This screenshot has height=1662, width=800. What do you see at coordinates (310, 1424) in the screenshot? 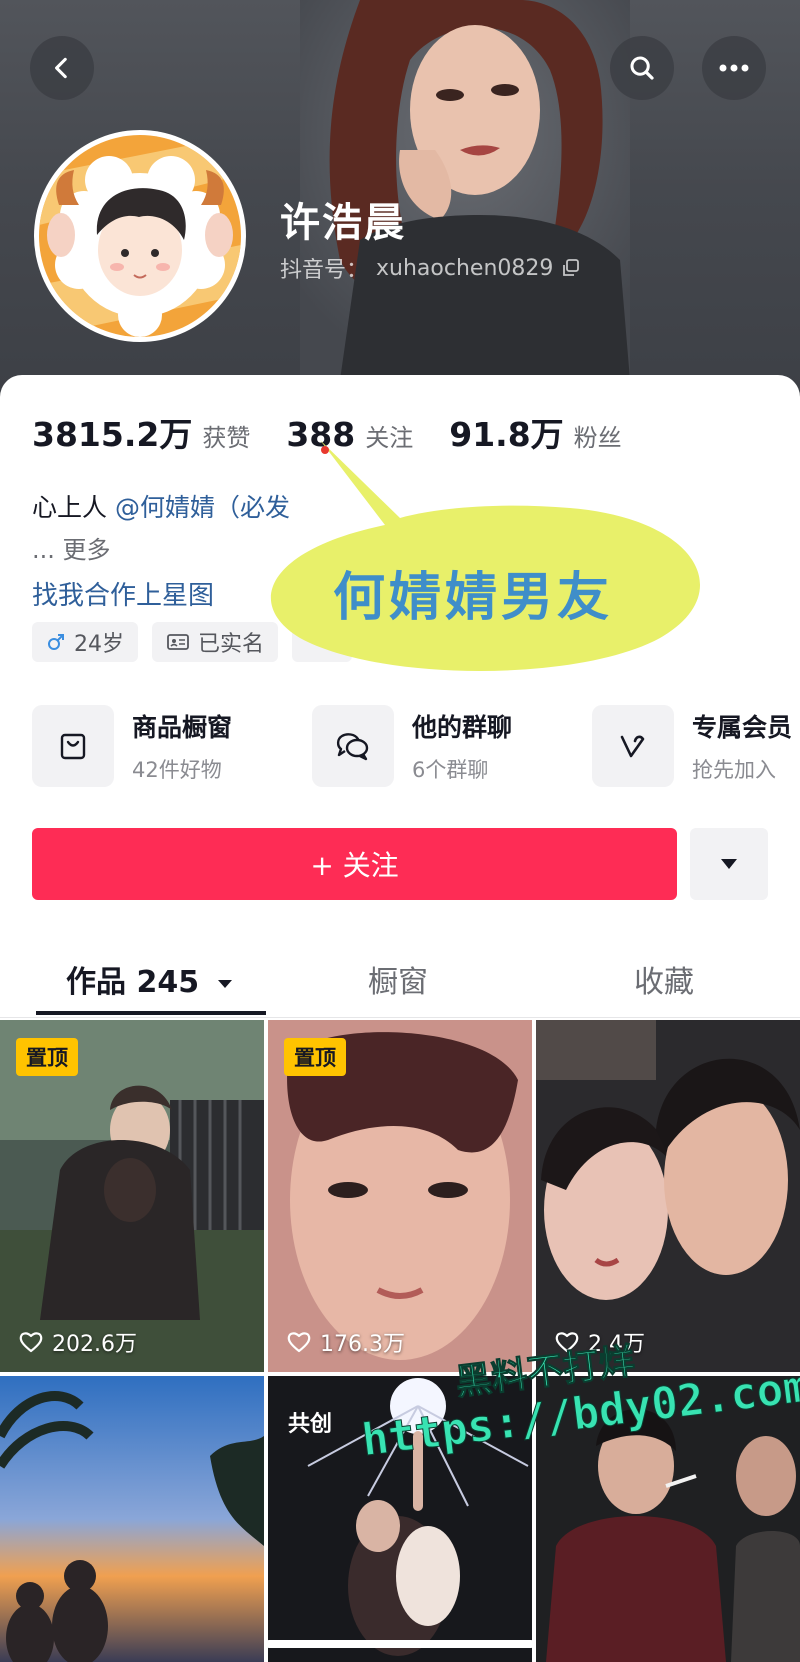
I see `co-create-badge: 共创` at bounding box center [310, 1424].